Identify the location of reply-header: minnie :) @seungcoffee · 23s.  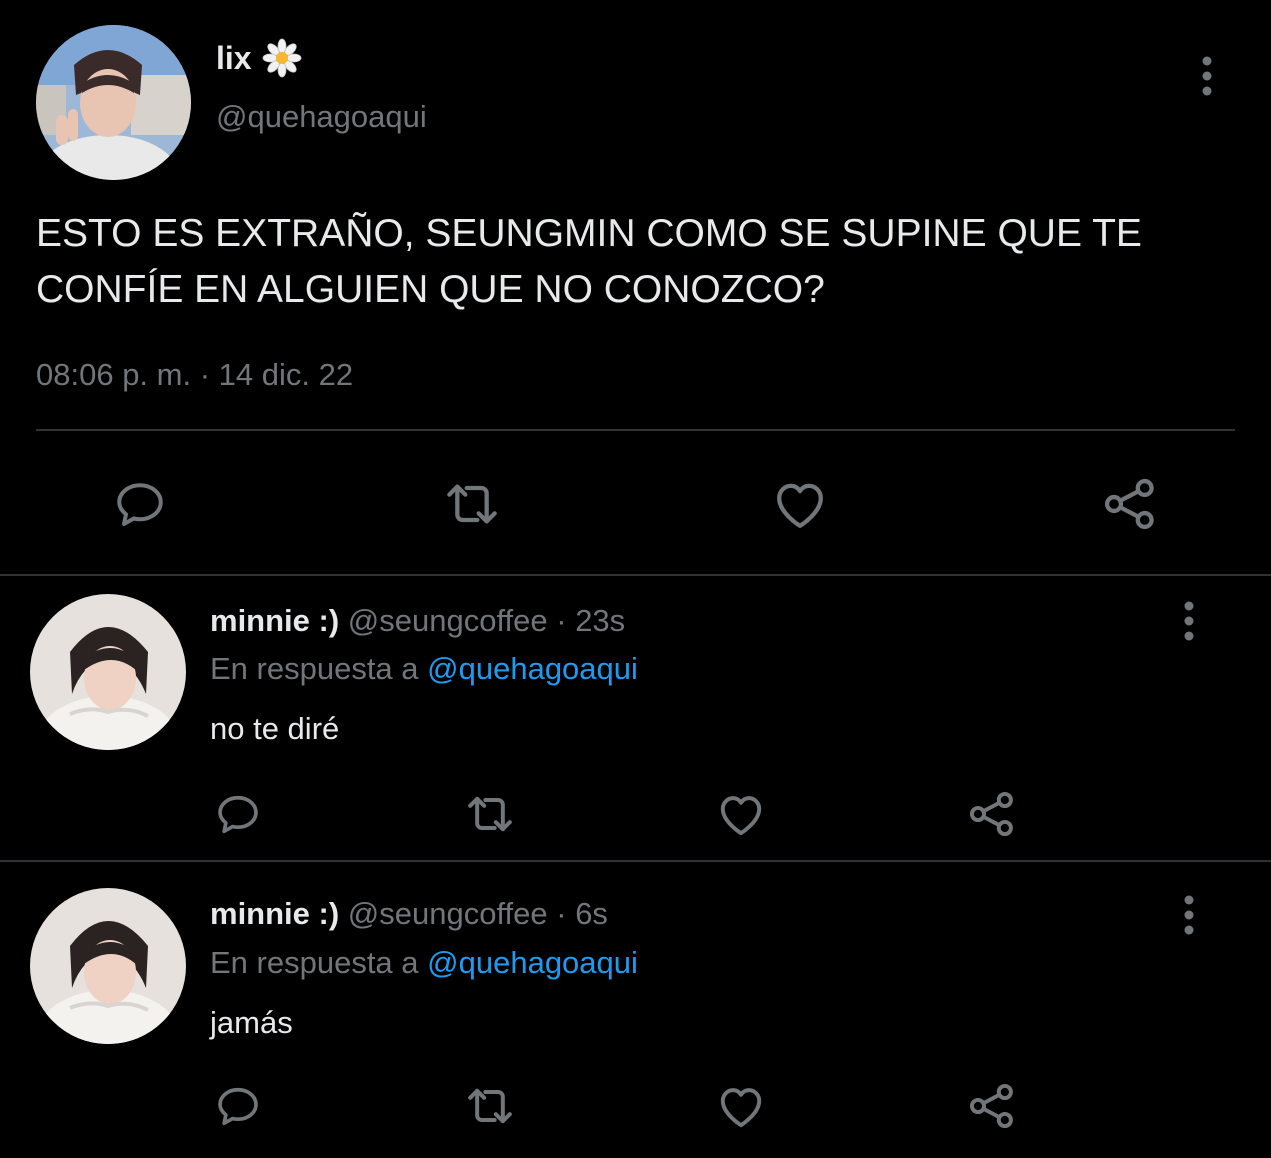
(417, 621).